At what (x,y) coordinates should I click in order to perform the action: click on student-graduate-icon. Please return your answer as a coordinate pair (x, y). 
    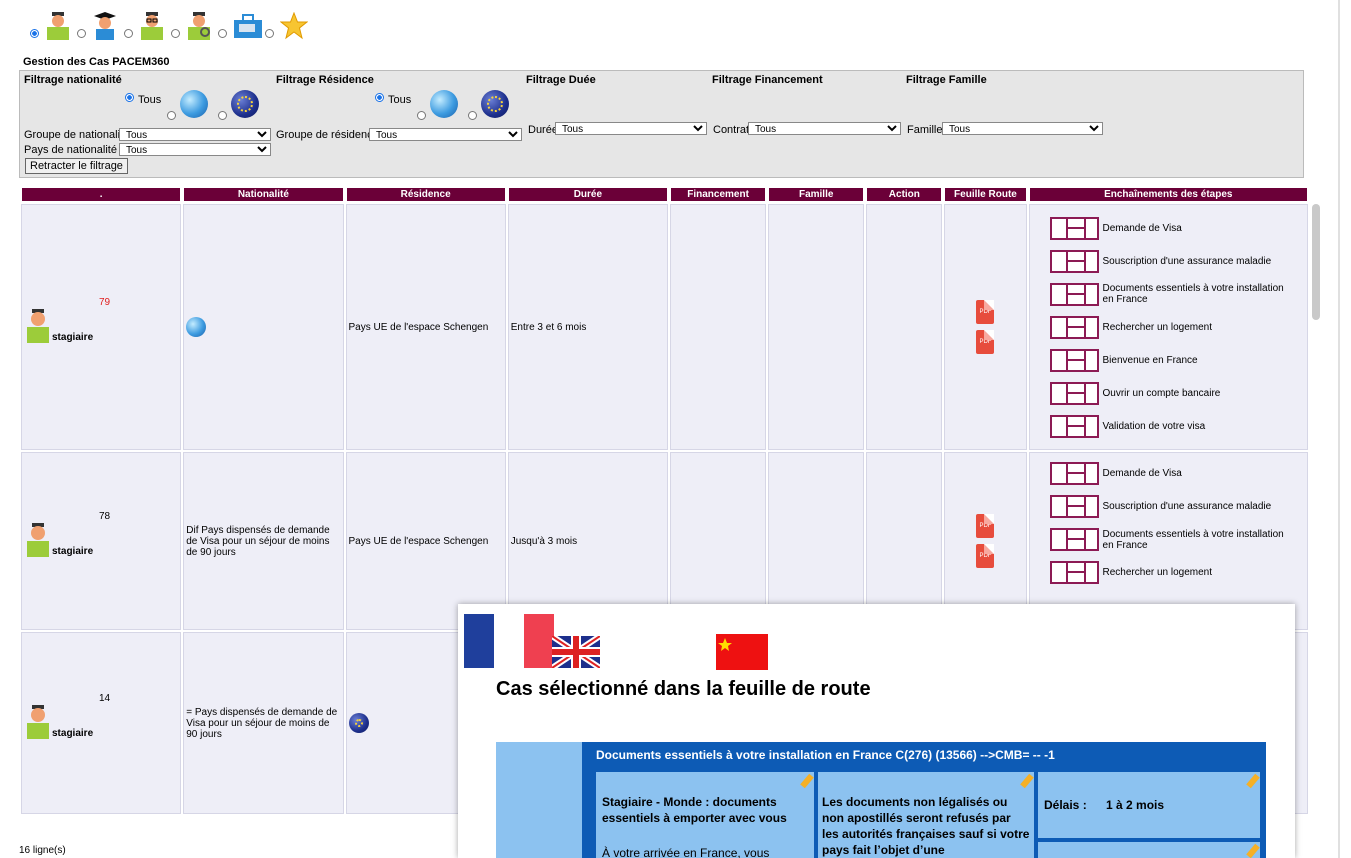
    Looking at the image, I should click on (105, 26).